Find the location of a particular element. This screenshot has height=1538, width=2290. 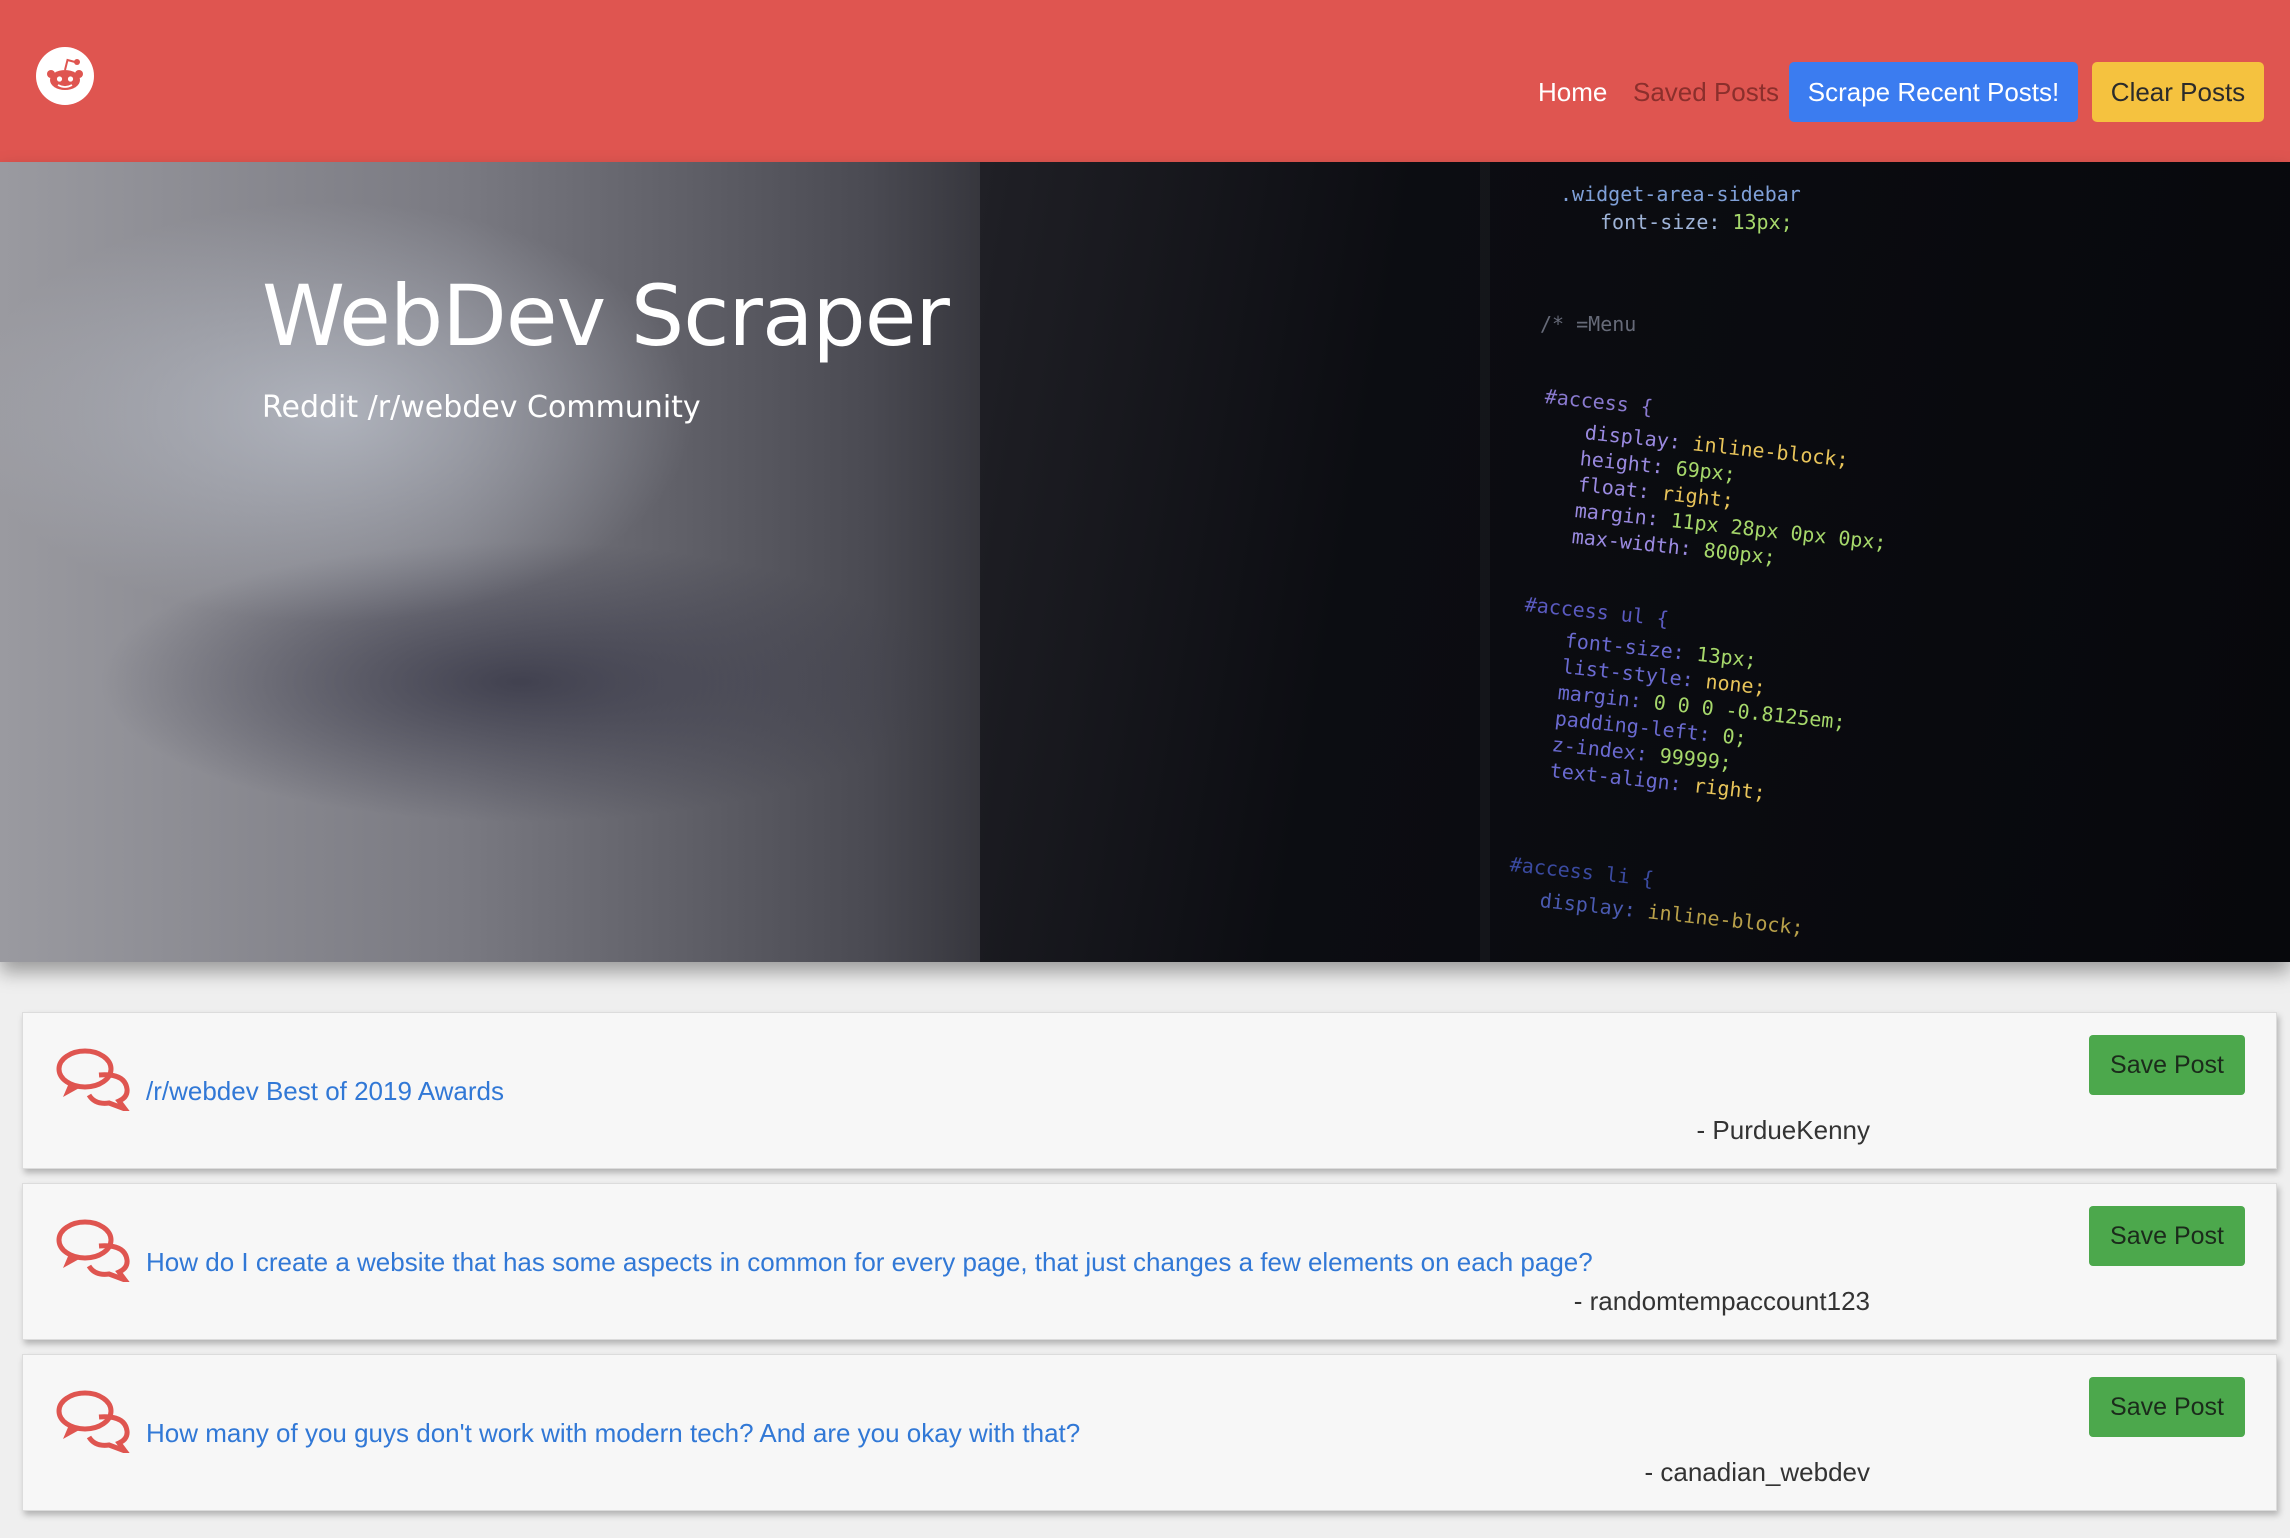

nav-saved-posts-link: Saved Posts is located at coordinates (1706, 92).